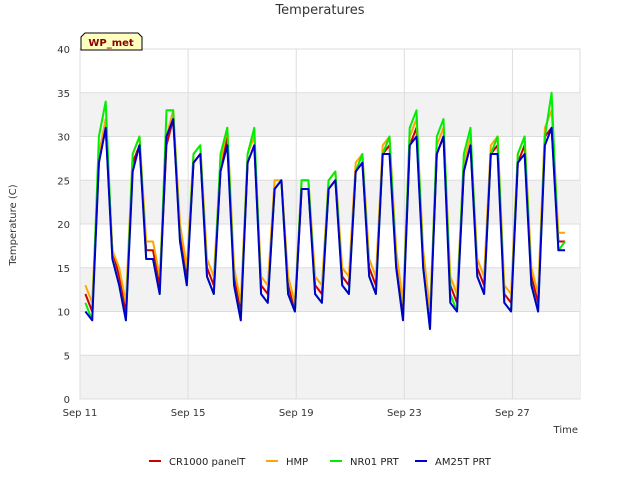 Image resolution: width=640 pixels, height=480 pixels. I want to click on legend-label: AM25T PRT, so click(463, 462).